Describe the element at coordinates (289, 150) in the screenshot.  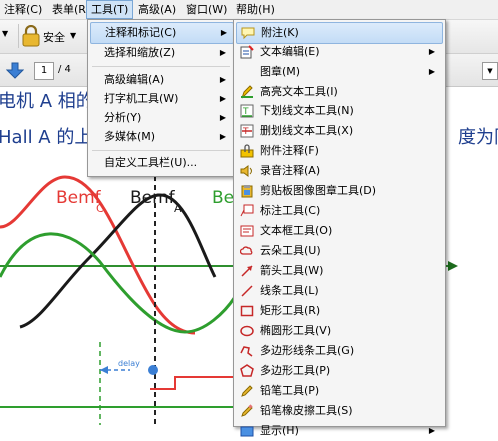
I see `menu-item-label: 附件注释(F)` at that location.